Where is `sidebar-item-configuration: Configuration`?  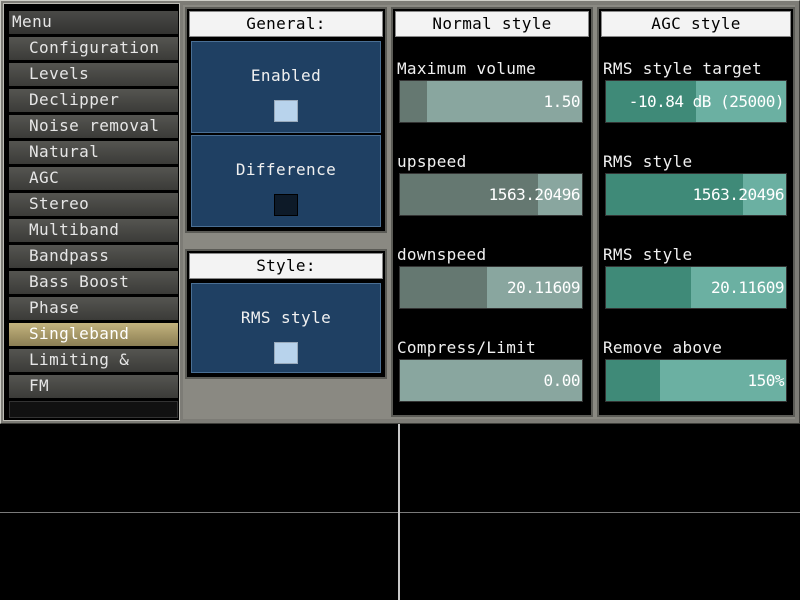
sidebar-item-configuration: Configuration is located at coordinates (93, 48).